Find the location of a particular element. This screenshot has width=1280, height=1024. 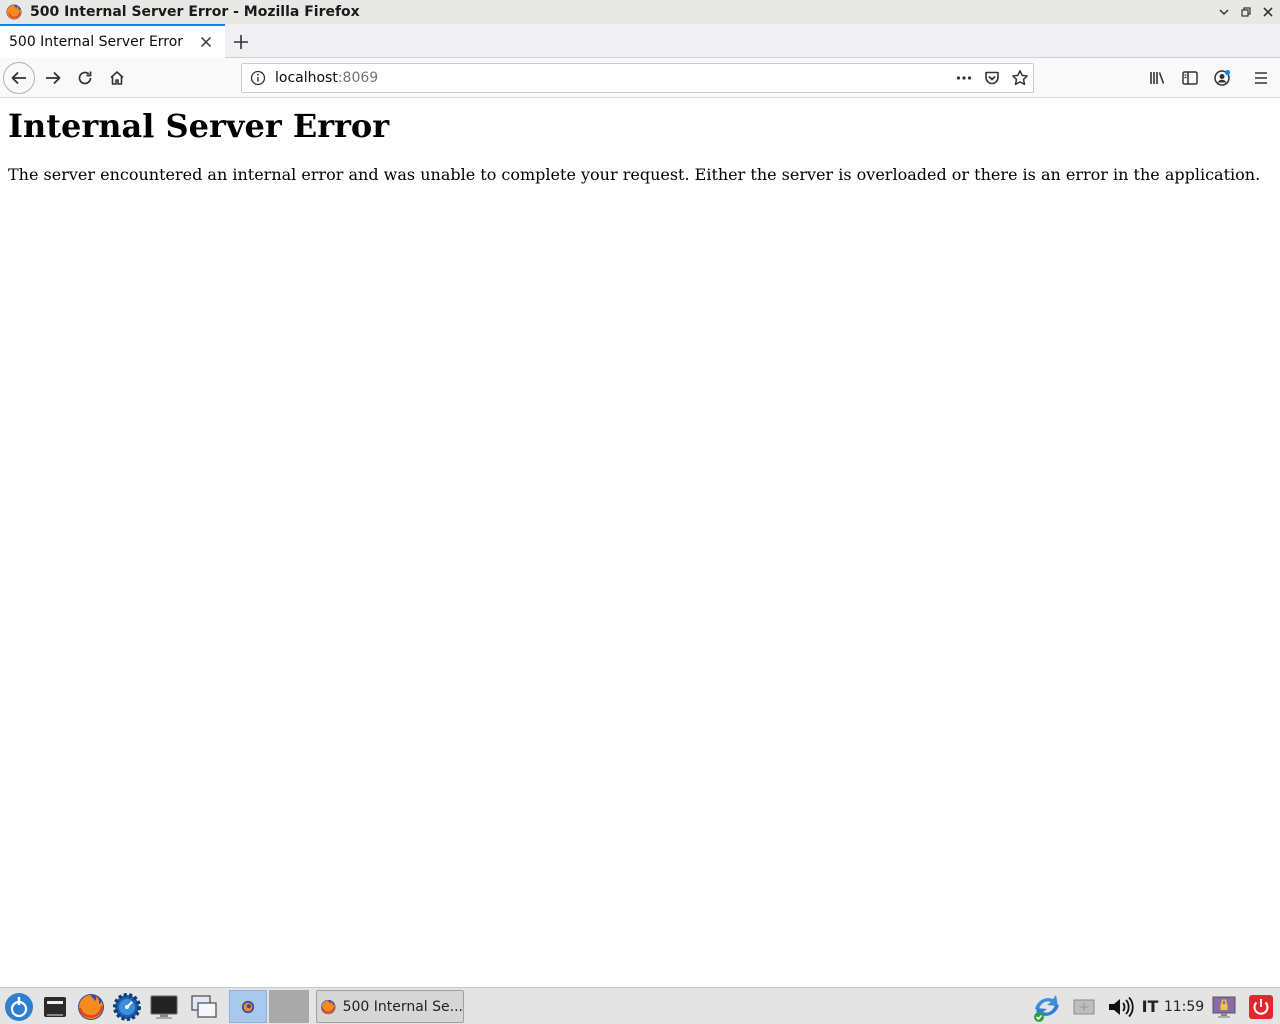

more-icon is located at coordinates (964, 78).